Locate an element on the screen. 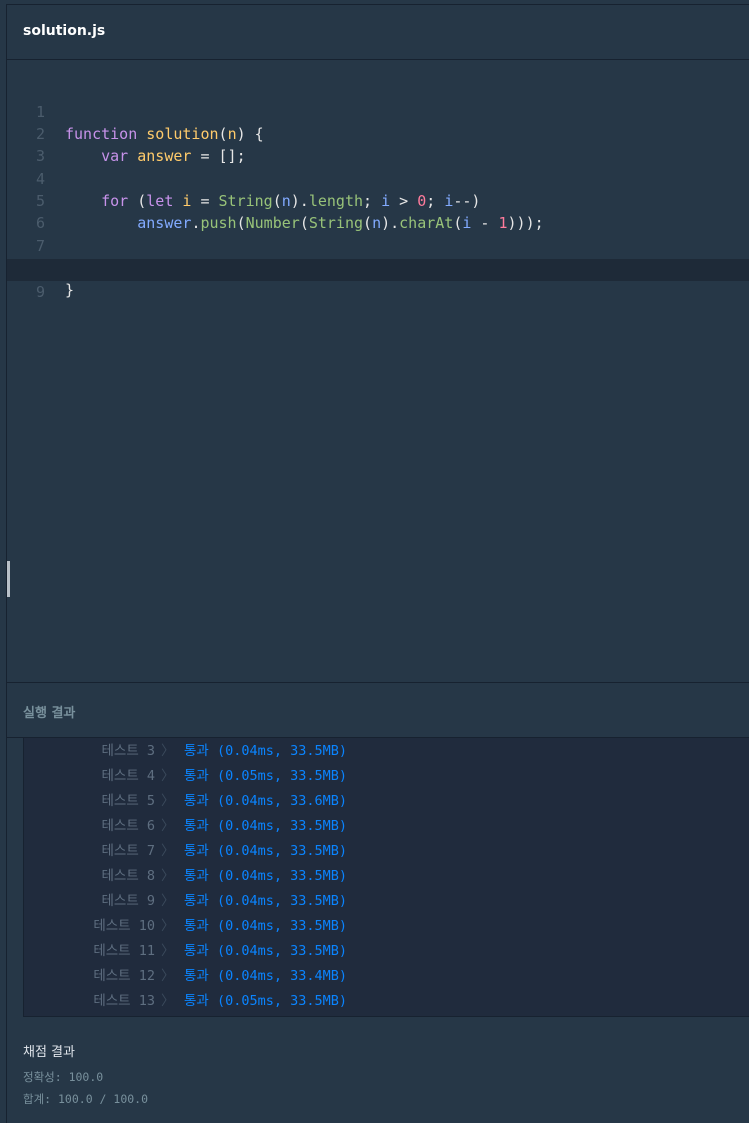  test-result-row: 테스트 8 〉 통과 (0.04ms, 33.5MB) is located at coordinates (386, 876).